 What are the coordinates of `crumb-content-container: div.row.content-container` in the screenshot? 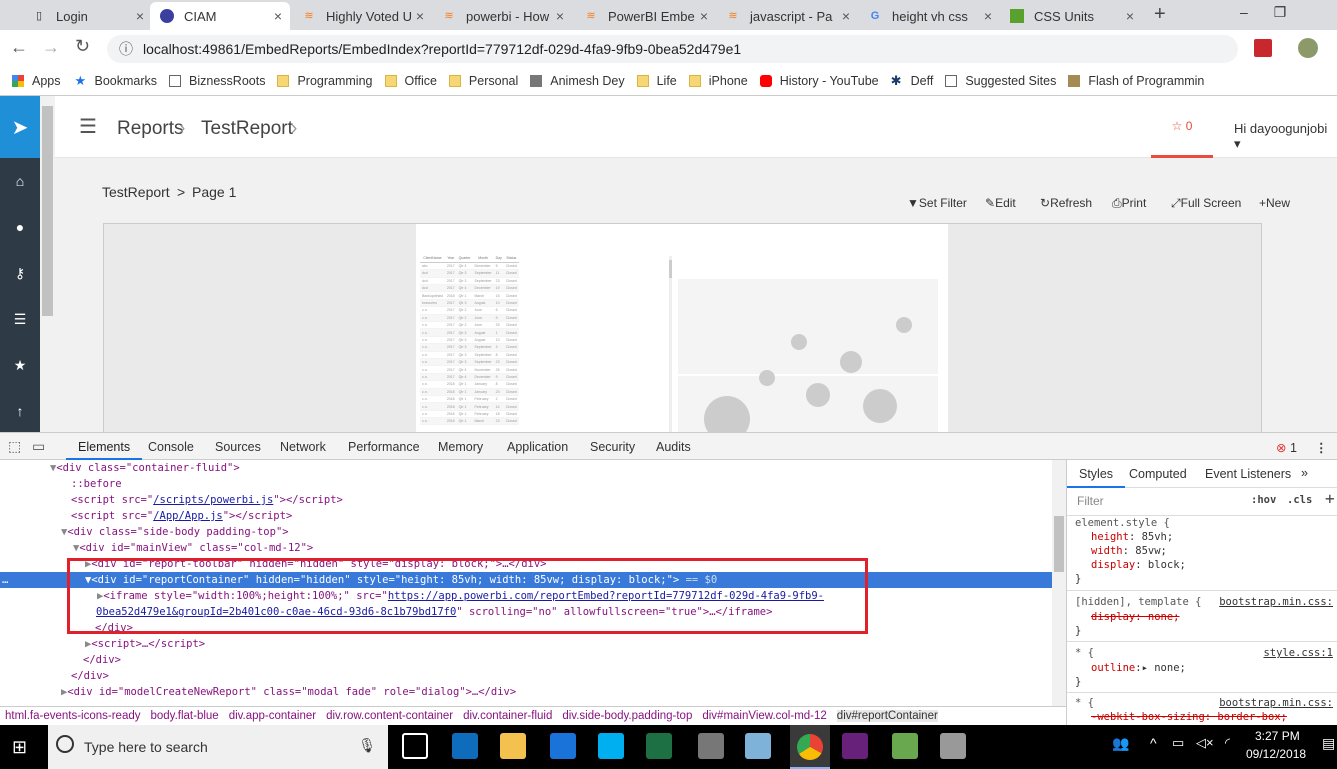 It's located at (389, 716).